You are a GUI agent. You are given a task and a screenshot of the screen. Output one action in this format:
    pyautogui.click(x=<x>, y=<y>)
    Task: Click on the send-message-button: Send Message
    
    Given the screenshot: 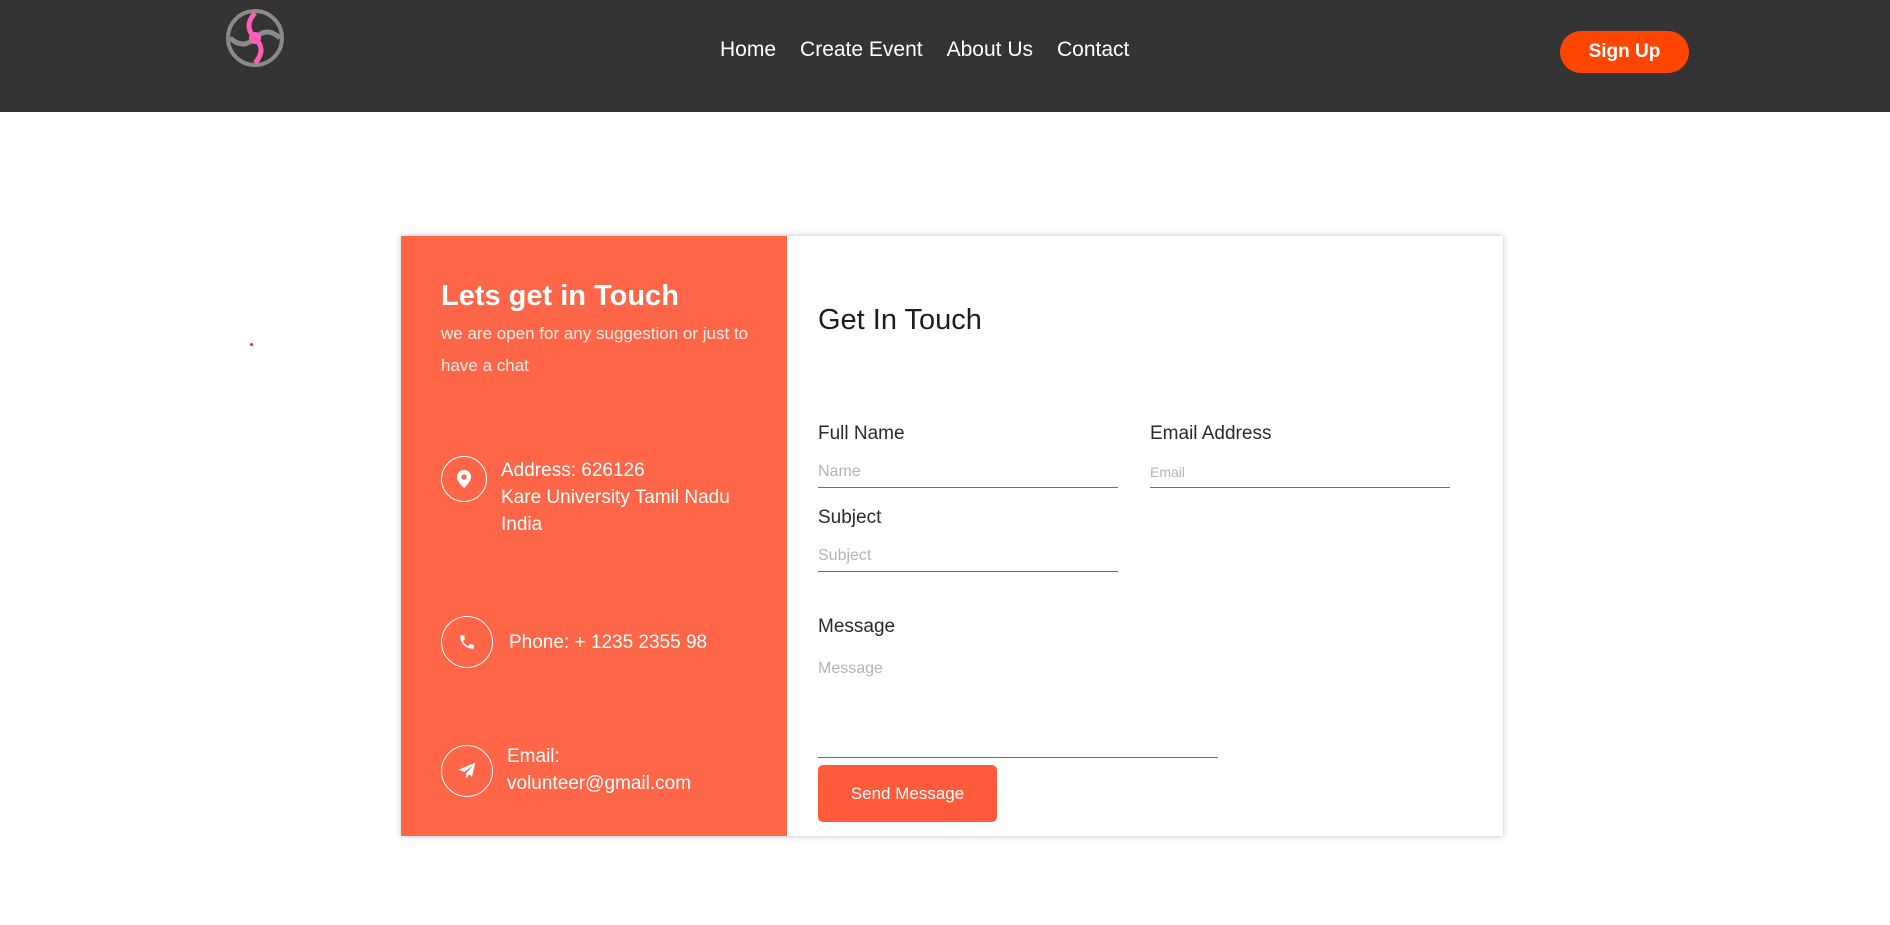 What is the action you would take?
    pyautogui.click(x=907, y=793)
    